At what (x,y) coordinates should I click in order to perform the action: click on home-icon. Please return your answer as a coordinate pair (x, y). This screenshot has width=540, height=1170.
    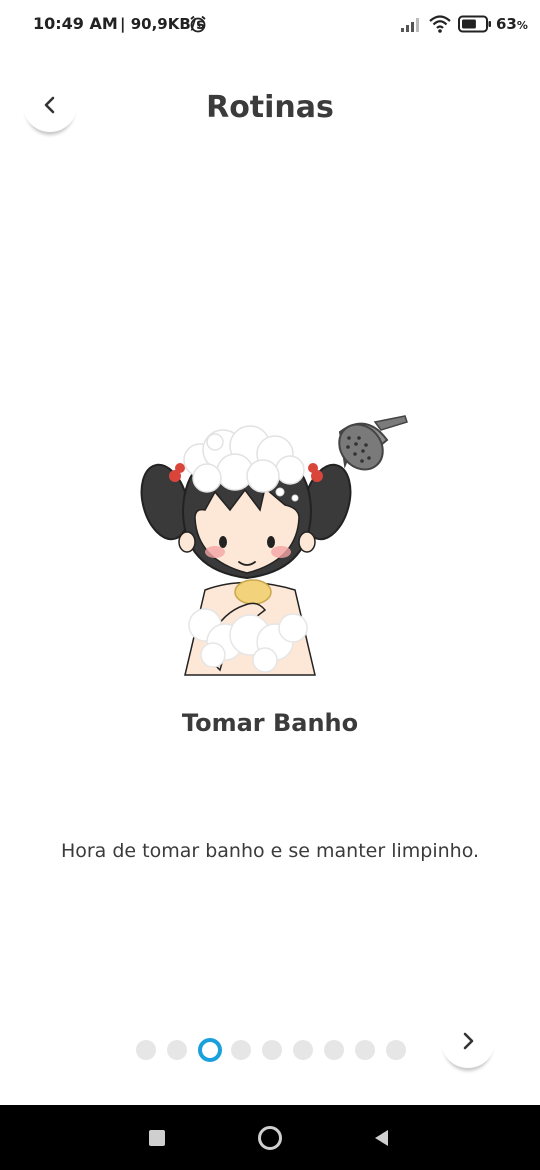
    Looking at the image, I should click on (270, 1138).